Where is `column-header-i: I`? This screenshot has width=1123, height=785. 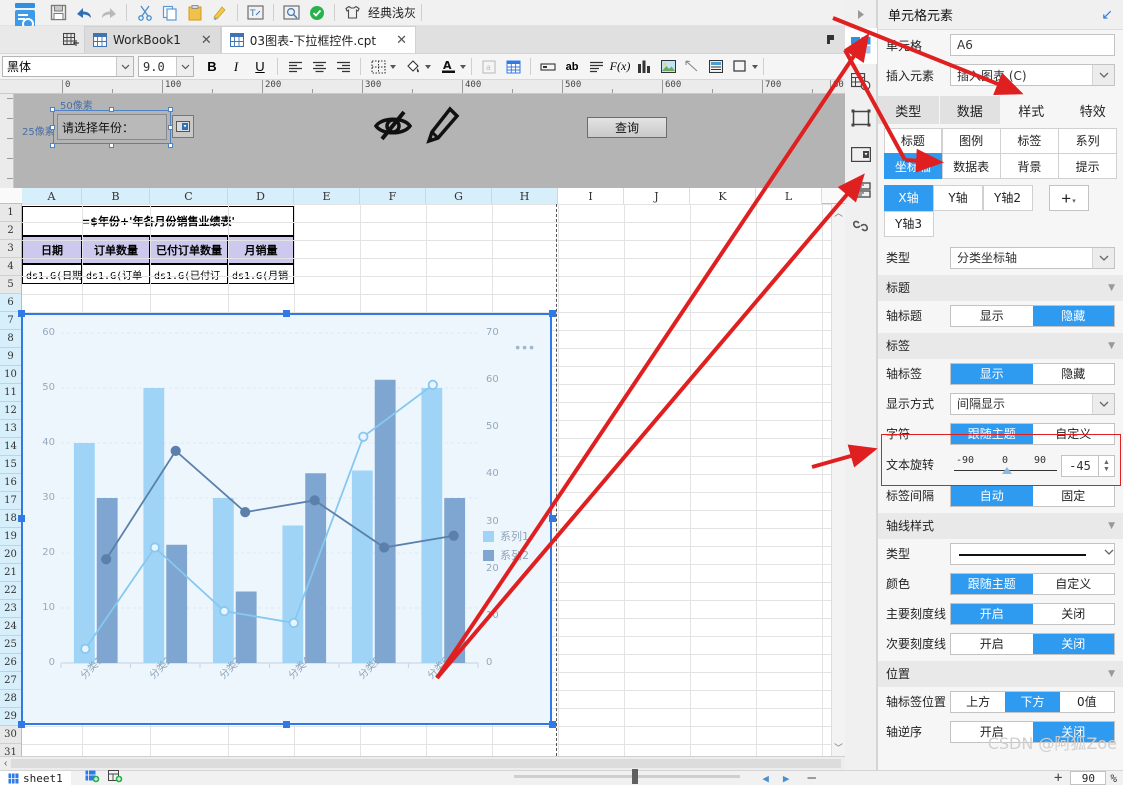 column-header-i: I is located at coordinates (591, 196).